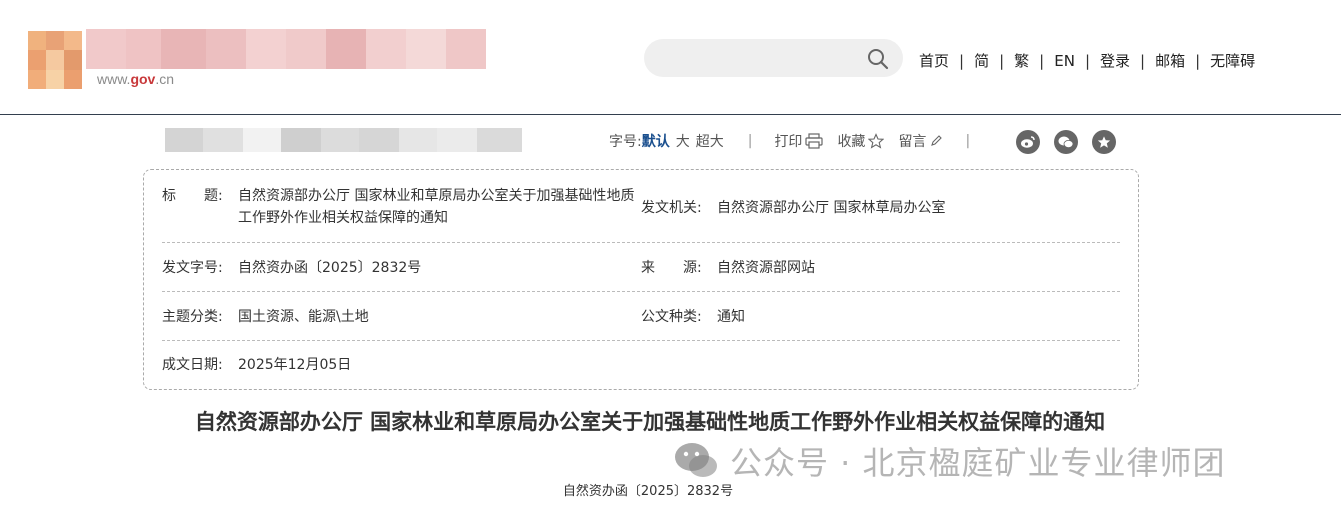 This screenshot has width=1341, height=515. I want to click on wechat-share-icon, so click(1066, 142).